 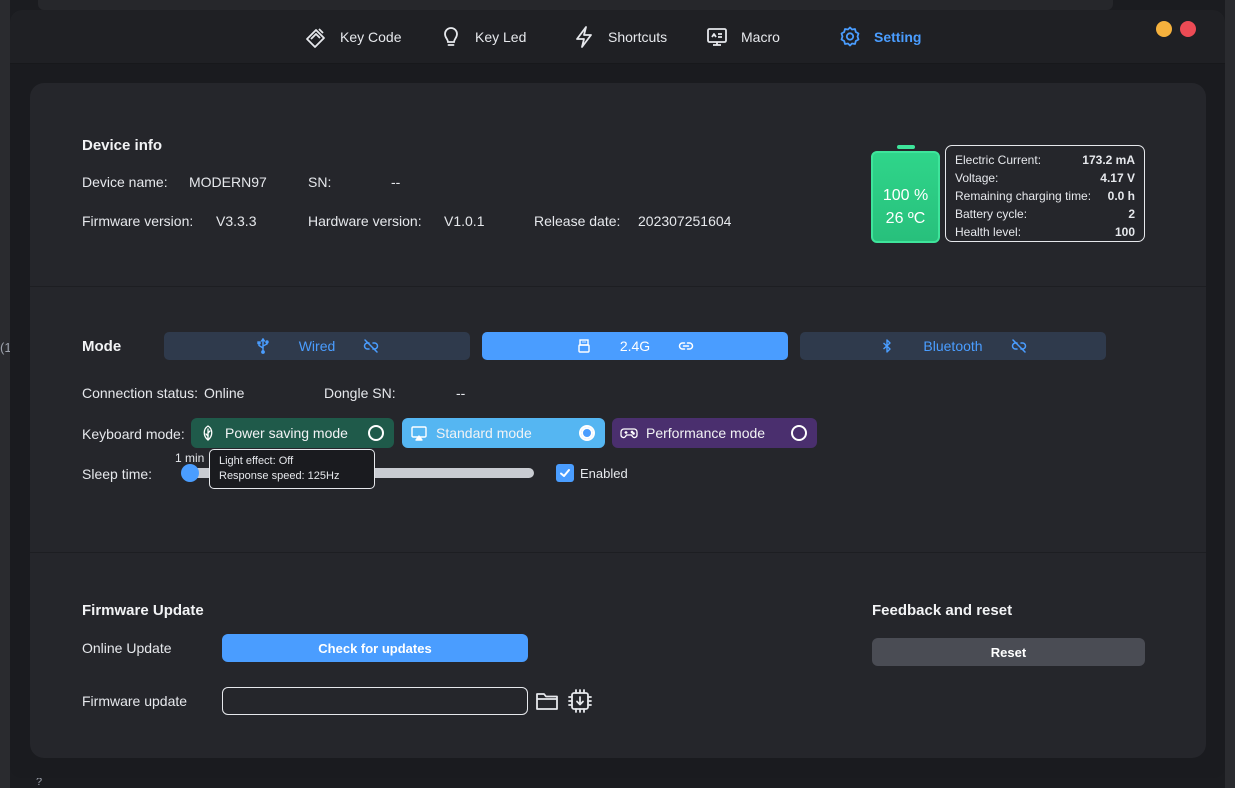 I want to click on bluetooth-icon, so click(x=887, y=346).